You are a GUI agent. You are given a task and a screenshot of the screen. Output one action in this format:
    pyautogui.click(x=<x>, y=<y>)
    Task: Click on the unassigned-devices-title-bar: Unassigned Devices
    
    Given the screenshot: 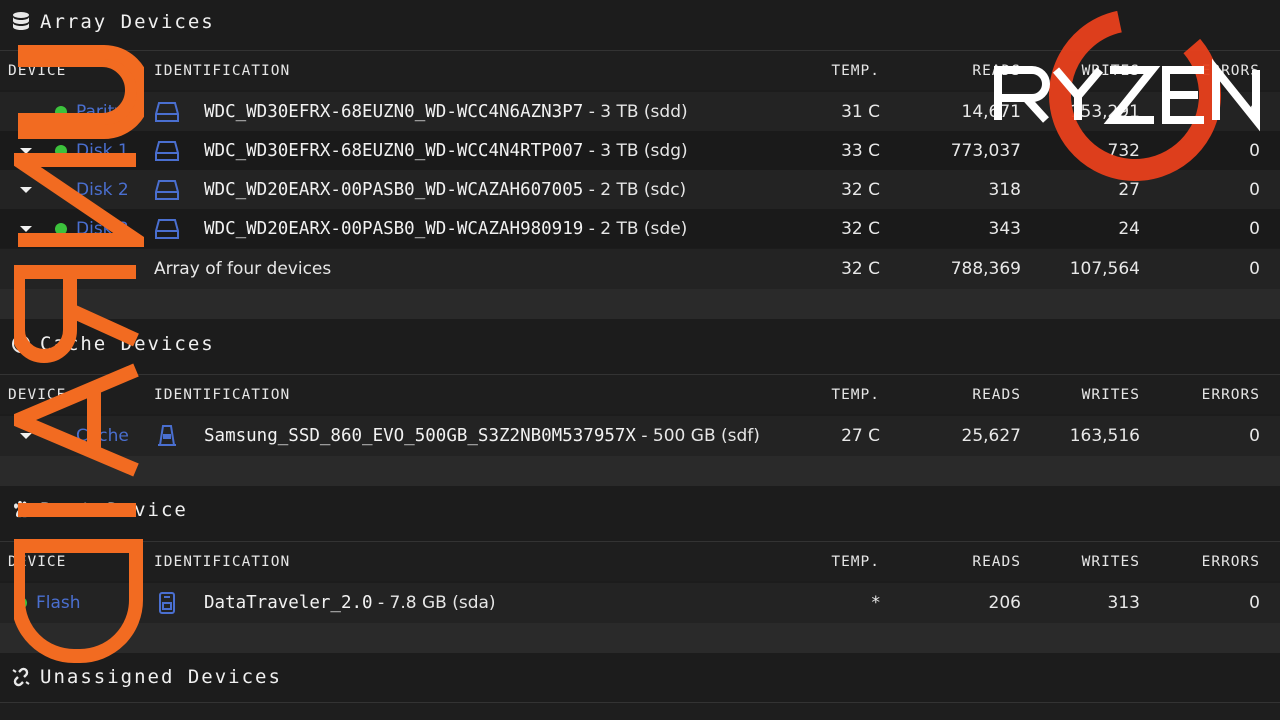 What is the action you would take?
    pyautogui.click(x=640, y=677)
    